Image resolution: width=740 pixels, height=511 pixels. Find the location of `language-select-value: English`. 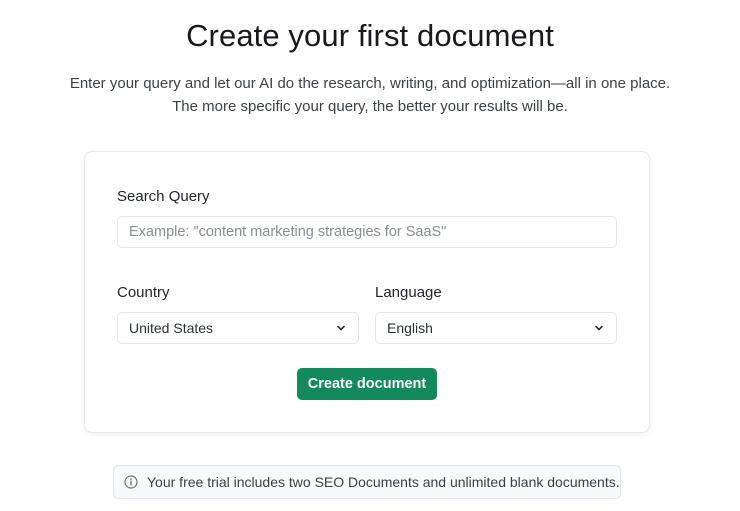

language-select-value: English is located at coordinates (410, 328).